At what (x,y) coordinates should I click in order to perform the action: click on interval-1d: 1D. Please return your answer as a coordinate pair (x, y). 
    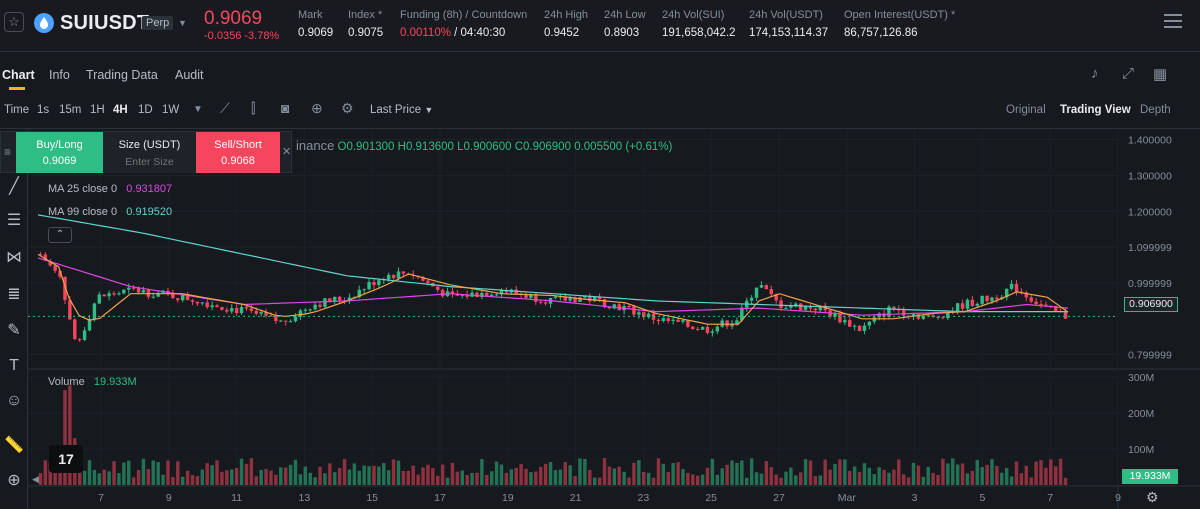
    Looking at the image, I should click on (145, 110).